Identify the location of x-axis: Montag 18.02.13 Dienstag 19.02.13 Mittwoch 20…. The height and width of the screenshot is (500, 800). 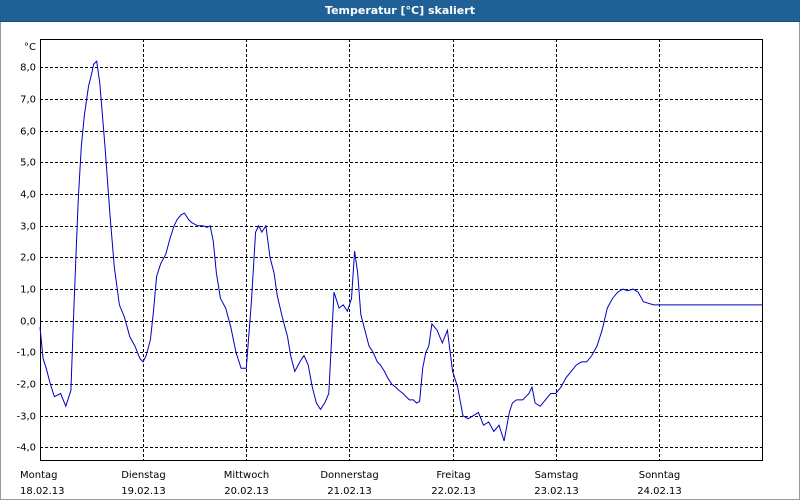
(351, 483).